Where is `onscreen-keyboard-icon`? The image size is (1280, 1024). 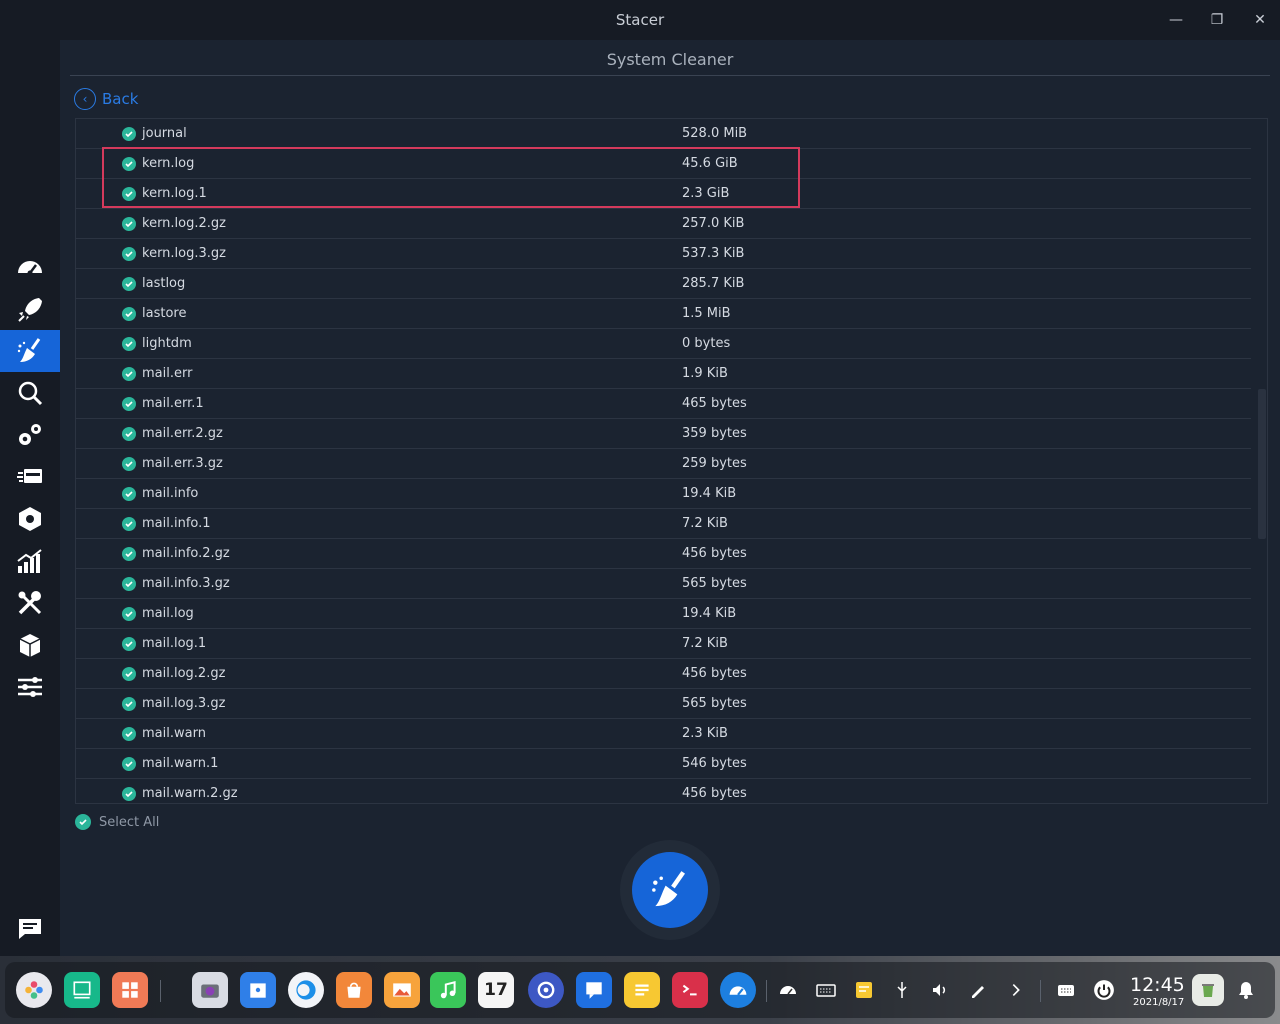 onscreen-keyboard-icon is located at coordinates (1066, 990).